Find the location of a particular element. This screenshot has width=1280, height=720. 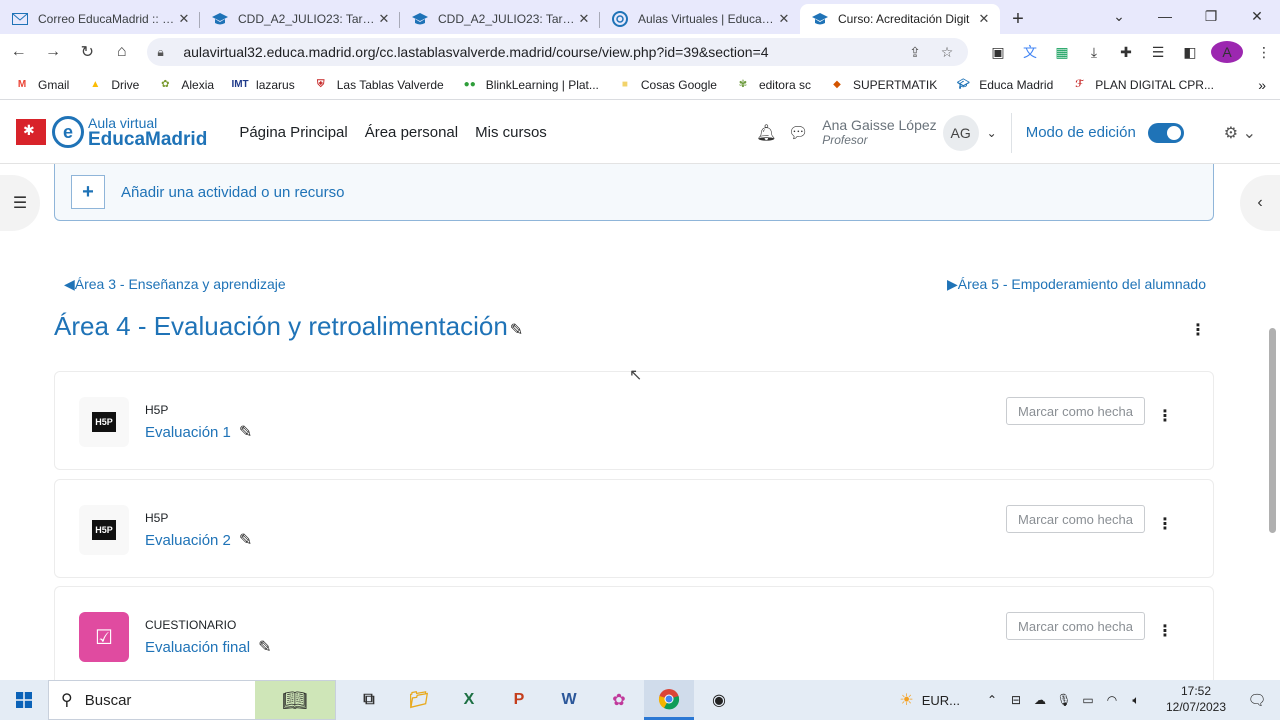

page-scrollbar is located at coordinates (1272, 430).